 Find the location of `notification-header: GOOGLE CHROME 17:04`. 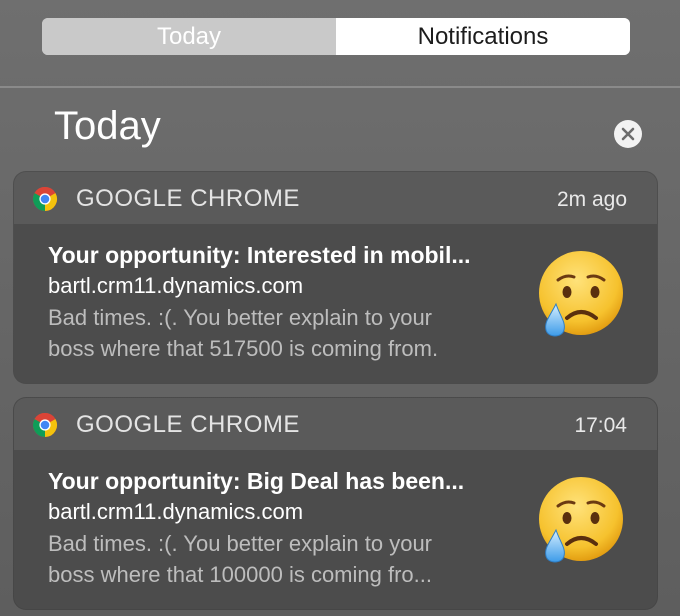

notification-header: GOOGLE CHROME 17:04 is located at coordinates (335, 424).